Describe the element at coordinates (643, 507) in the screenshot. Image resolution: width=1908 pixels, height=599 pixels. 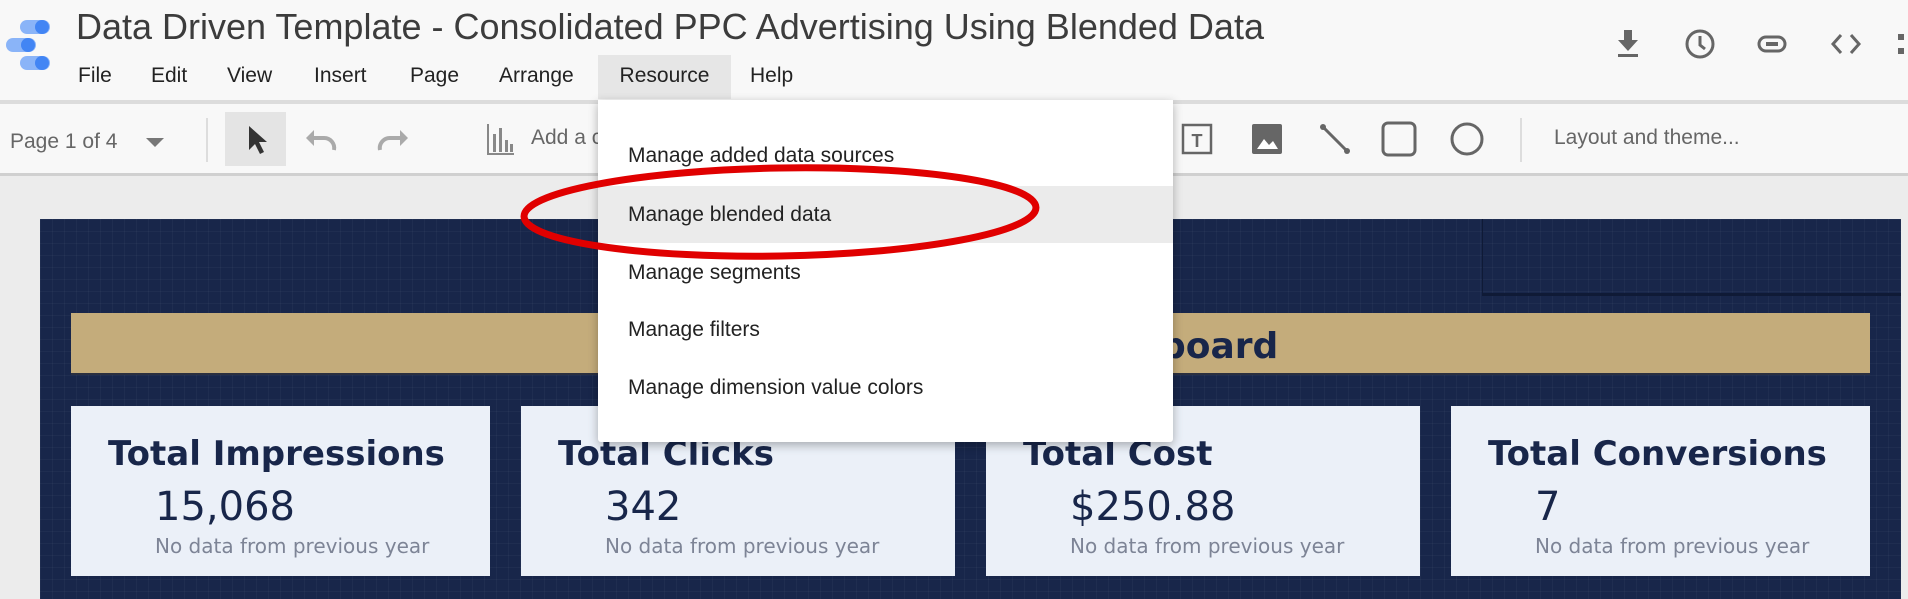
I see `scorecard-value: 342` at that location.